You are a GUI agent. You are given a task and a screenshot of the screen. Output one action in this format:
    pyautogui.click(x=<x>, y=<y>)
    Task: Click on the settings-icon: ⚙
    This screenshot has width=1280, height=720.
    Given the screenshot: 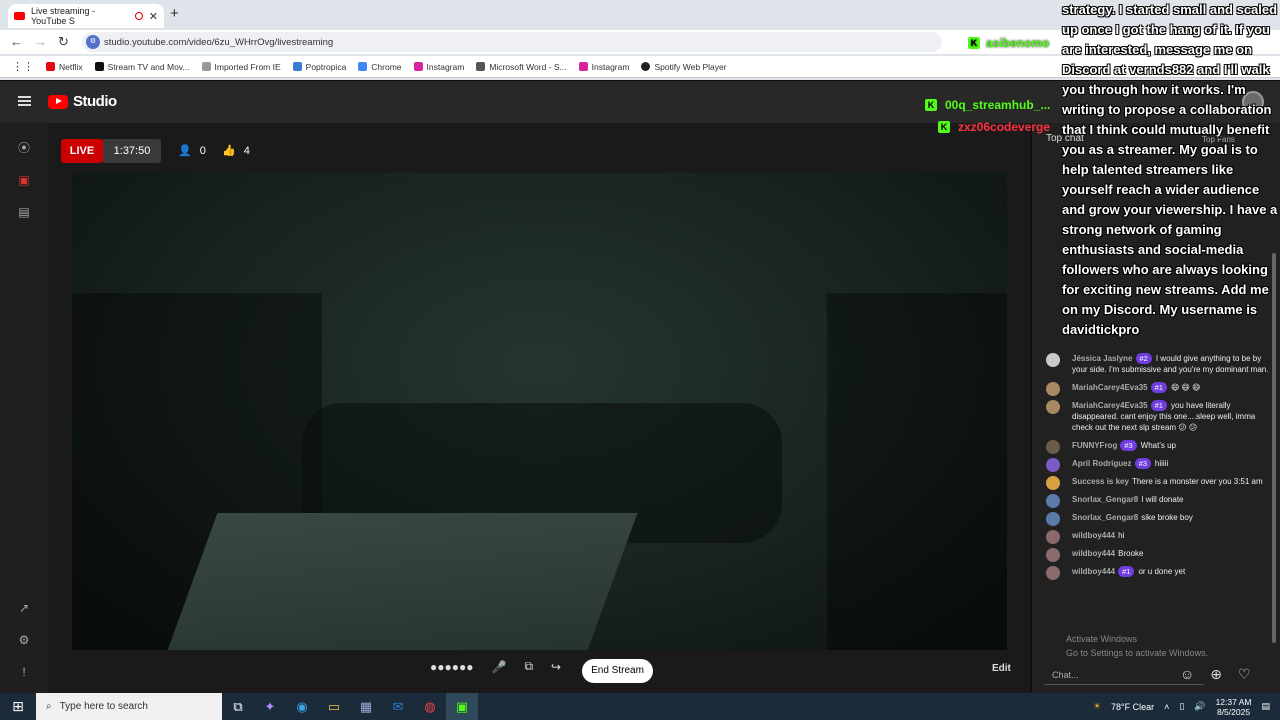 What is the action you would take?
    pyautogui.click(x=24, y=640)
    